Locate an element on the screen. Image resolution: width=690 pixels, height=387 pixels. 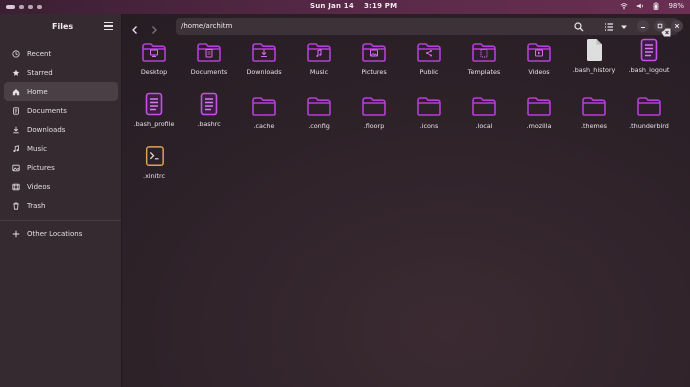
sidebar-item-videos: Videos is located at coordinates (61, 186).